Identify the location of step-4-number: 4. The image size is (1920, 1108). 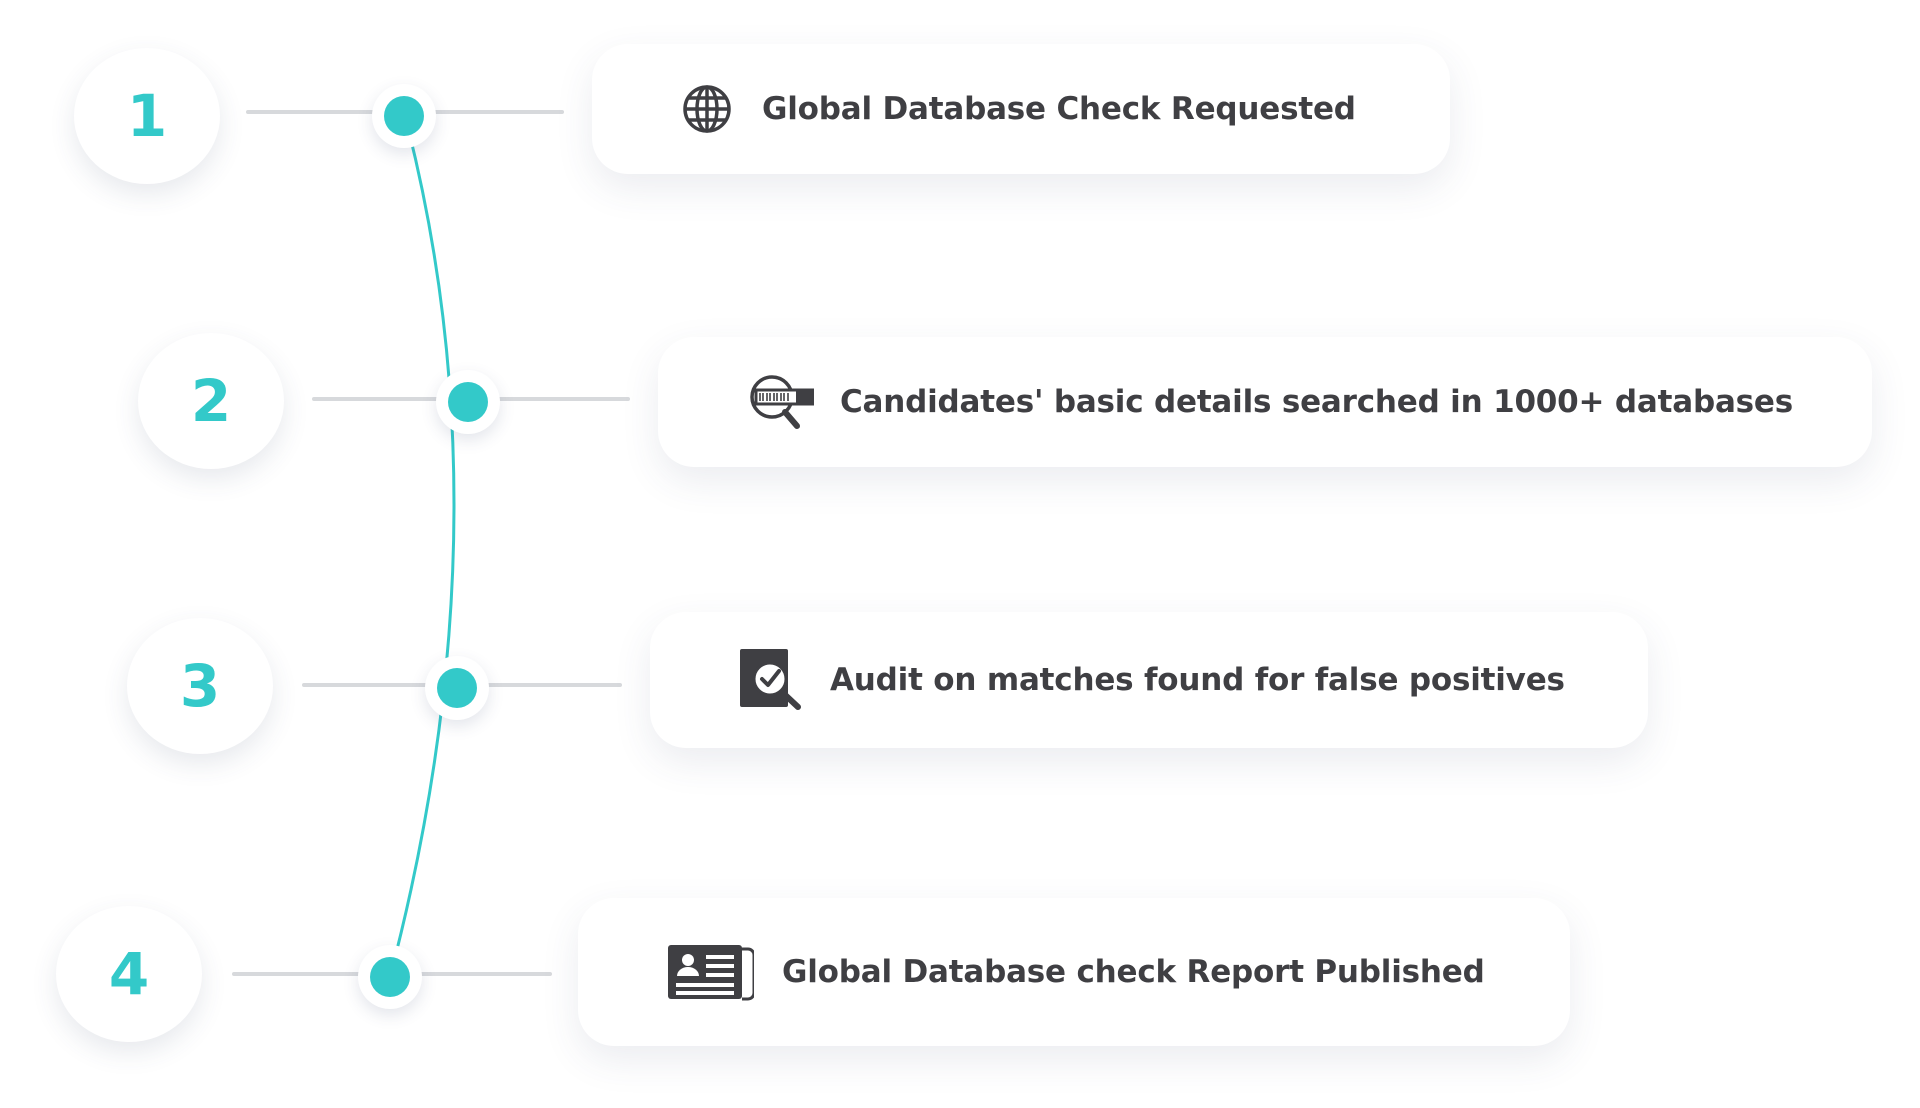
(129, 974).